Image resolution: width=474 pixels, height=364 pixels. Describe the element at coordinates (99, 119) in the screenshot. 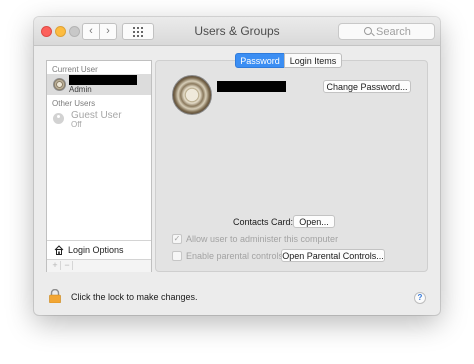

I see `sidebar-item-guest-user: Guest User Off` at that location.